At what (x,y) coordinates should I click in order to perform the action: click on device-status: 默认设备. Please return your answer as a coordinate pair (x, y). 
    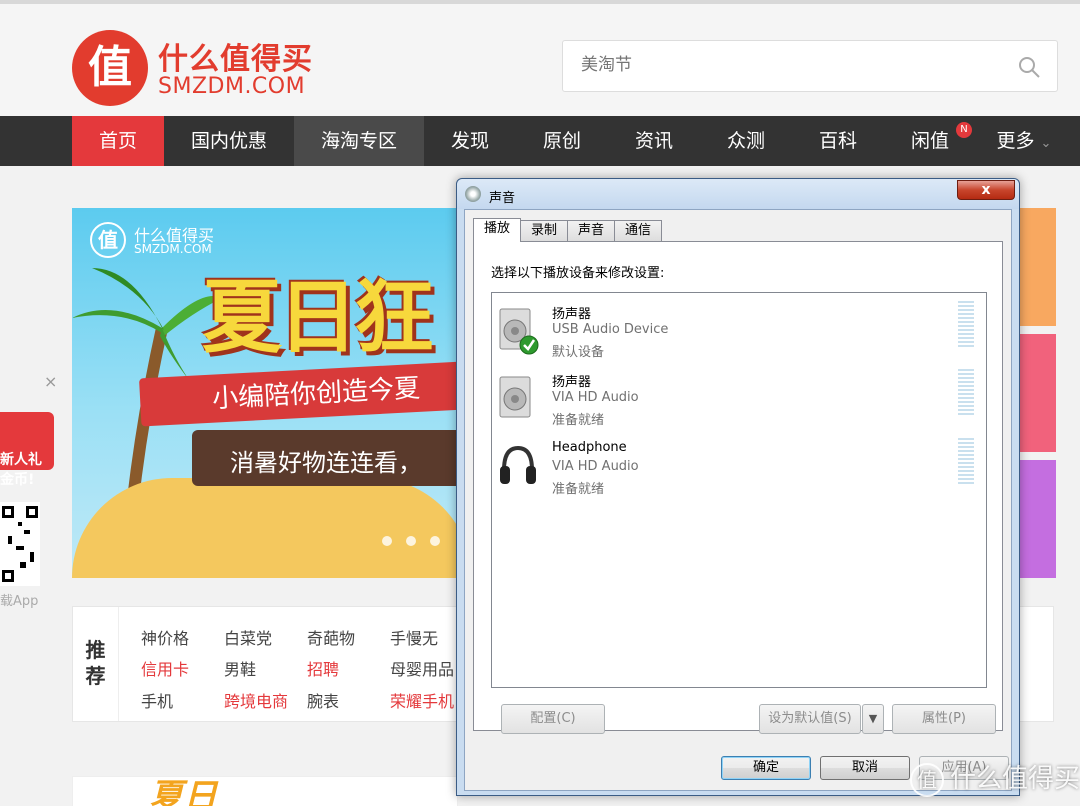
    Looking at the image, I should click on (578, 352).